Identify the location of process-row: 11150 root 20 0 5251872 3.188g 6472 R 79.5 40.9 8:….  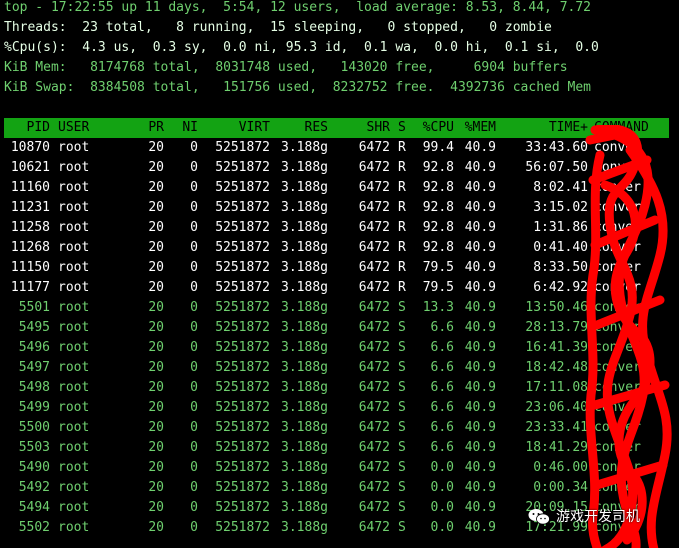
(336, 268).